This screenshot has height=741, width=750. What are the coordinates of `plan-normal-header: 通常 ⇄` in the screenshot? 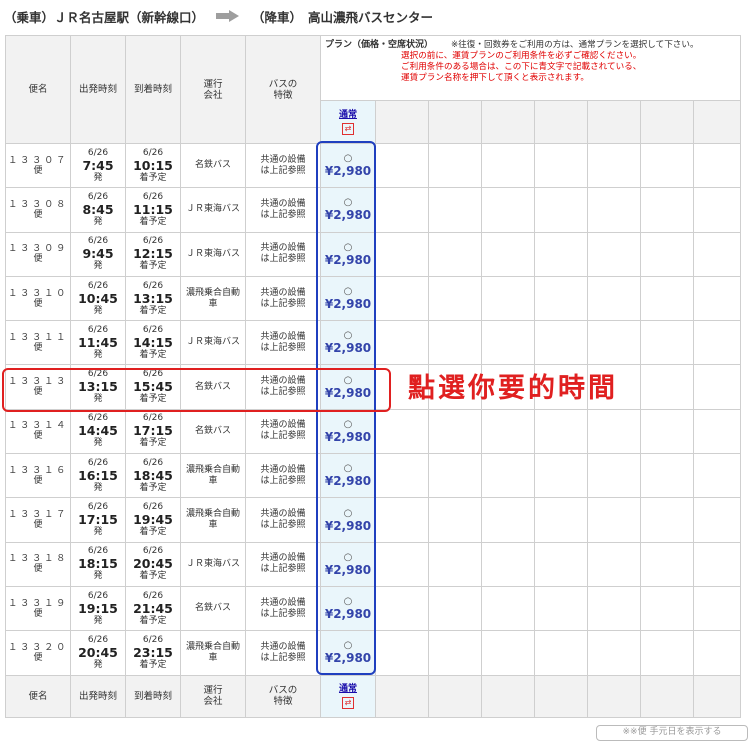 It's located at (348, 122).